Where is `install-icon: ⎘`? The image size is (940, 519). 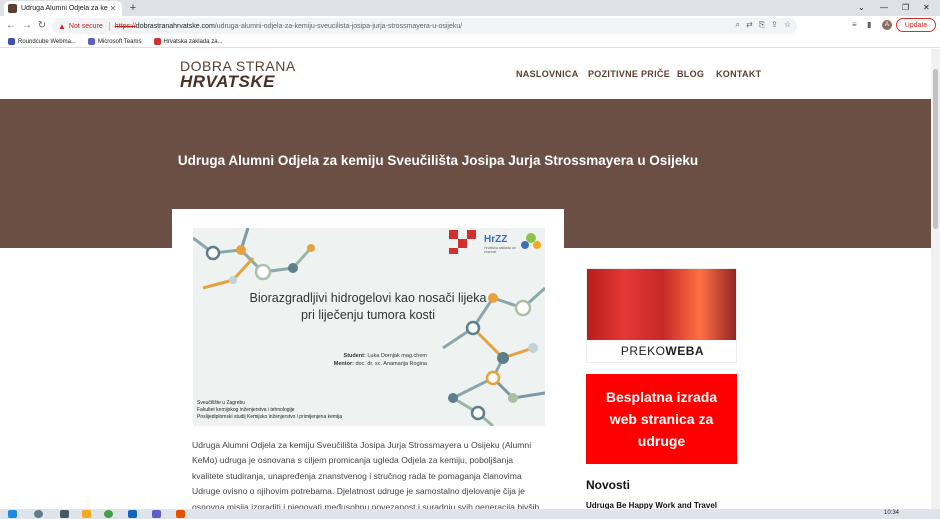 install-icon: ⎘ is located at coordinates (762, 25).